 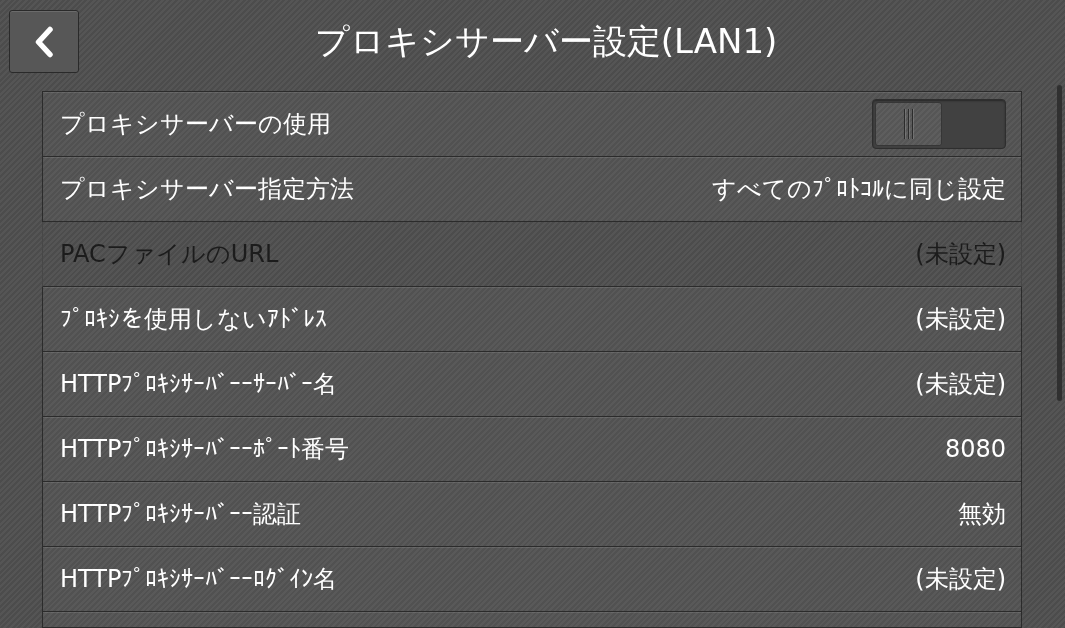 I want to click on settings-row: プロキシサーバー指定方法 すべてのﾌﾟﾛﾄｺﾙに同じ設定, so click(x=532, y=189).